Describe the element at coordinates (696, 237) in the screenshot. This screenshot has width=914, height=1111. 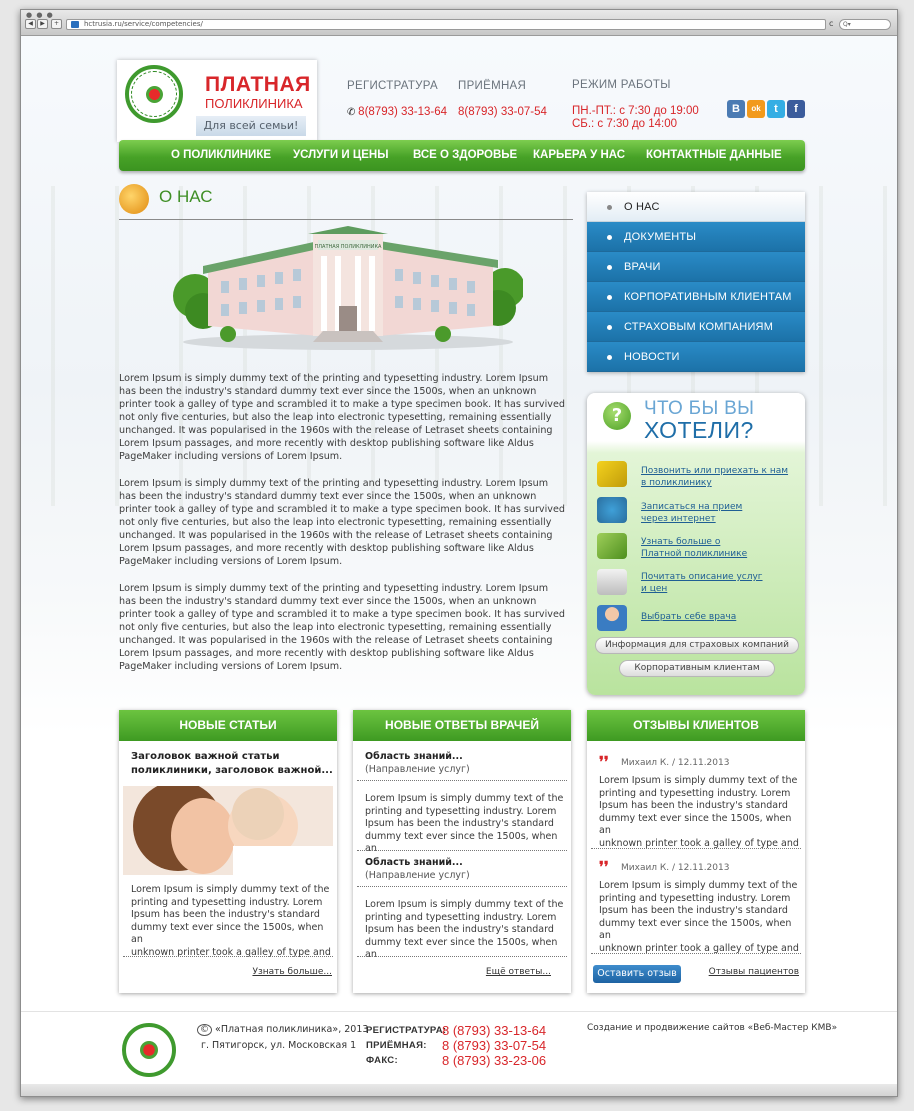
I see `sidebar-item-documents: ДОКУМЕНТЫ` at that location.